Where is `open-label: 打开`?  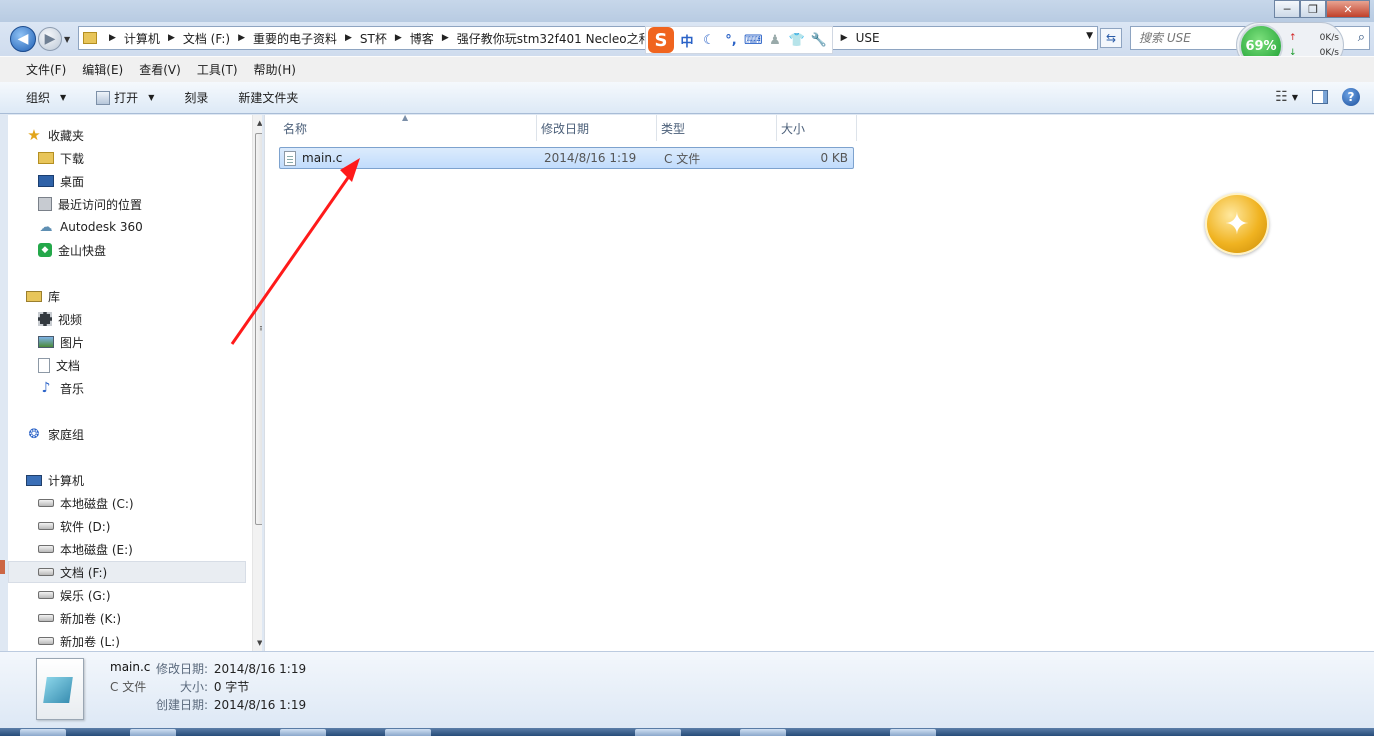 open-label: 打开 is located at coordinates (126, 98).